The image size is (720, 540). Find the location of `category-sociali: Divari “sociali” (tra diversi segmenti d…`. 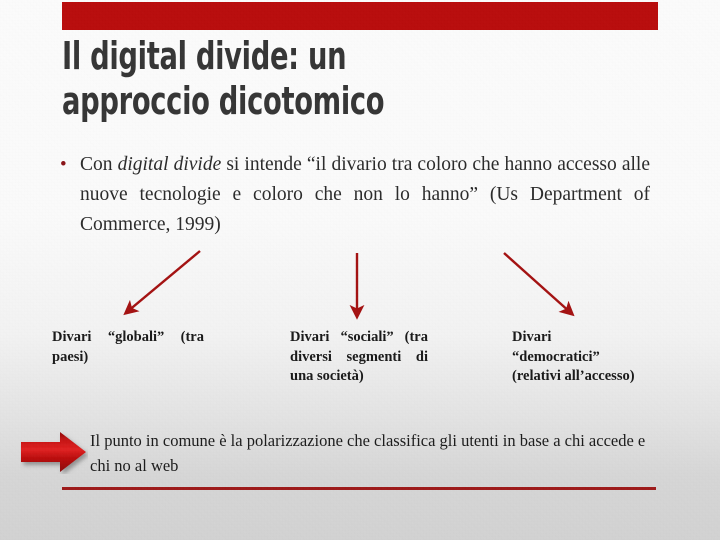

category-sociali: Divari “sociali” (tra diversi segmenti d… is located at coordinates (359, 356).